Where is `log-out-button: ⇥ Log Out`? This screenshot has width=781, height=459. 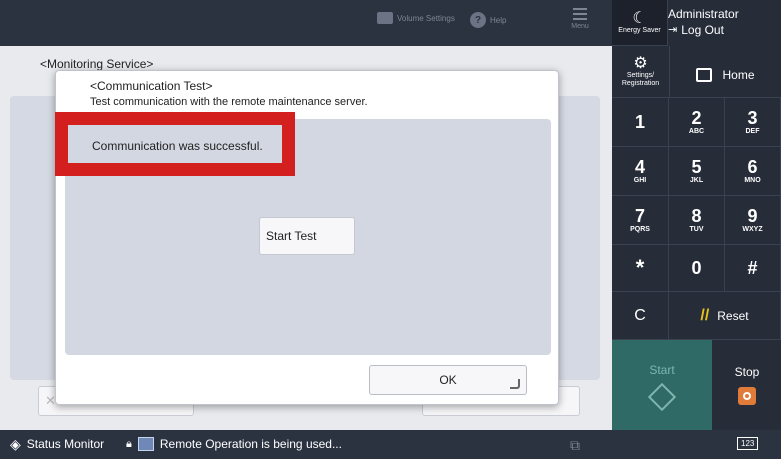
log-out-button: ⇥ Log Out is located at coordinates (703, 30).